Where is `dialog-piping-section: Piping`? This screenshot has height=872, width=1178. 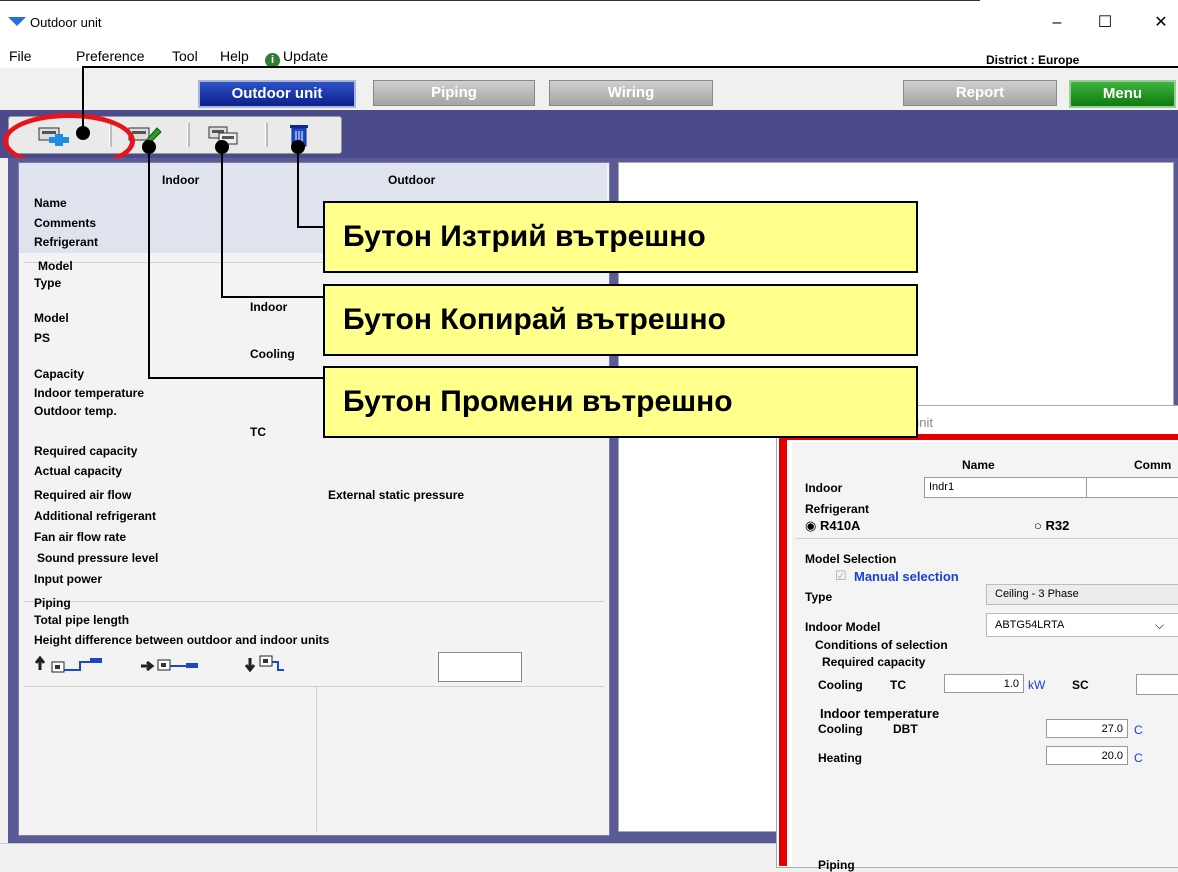 dialog-piping-section: Piping is located at coordinates (836, 865).